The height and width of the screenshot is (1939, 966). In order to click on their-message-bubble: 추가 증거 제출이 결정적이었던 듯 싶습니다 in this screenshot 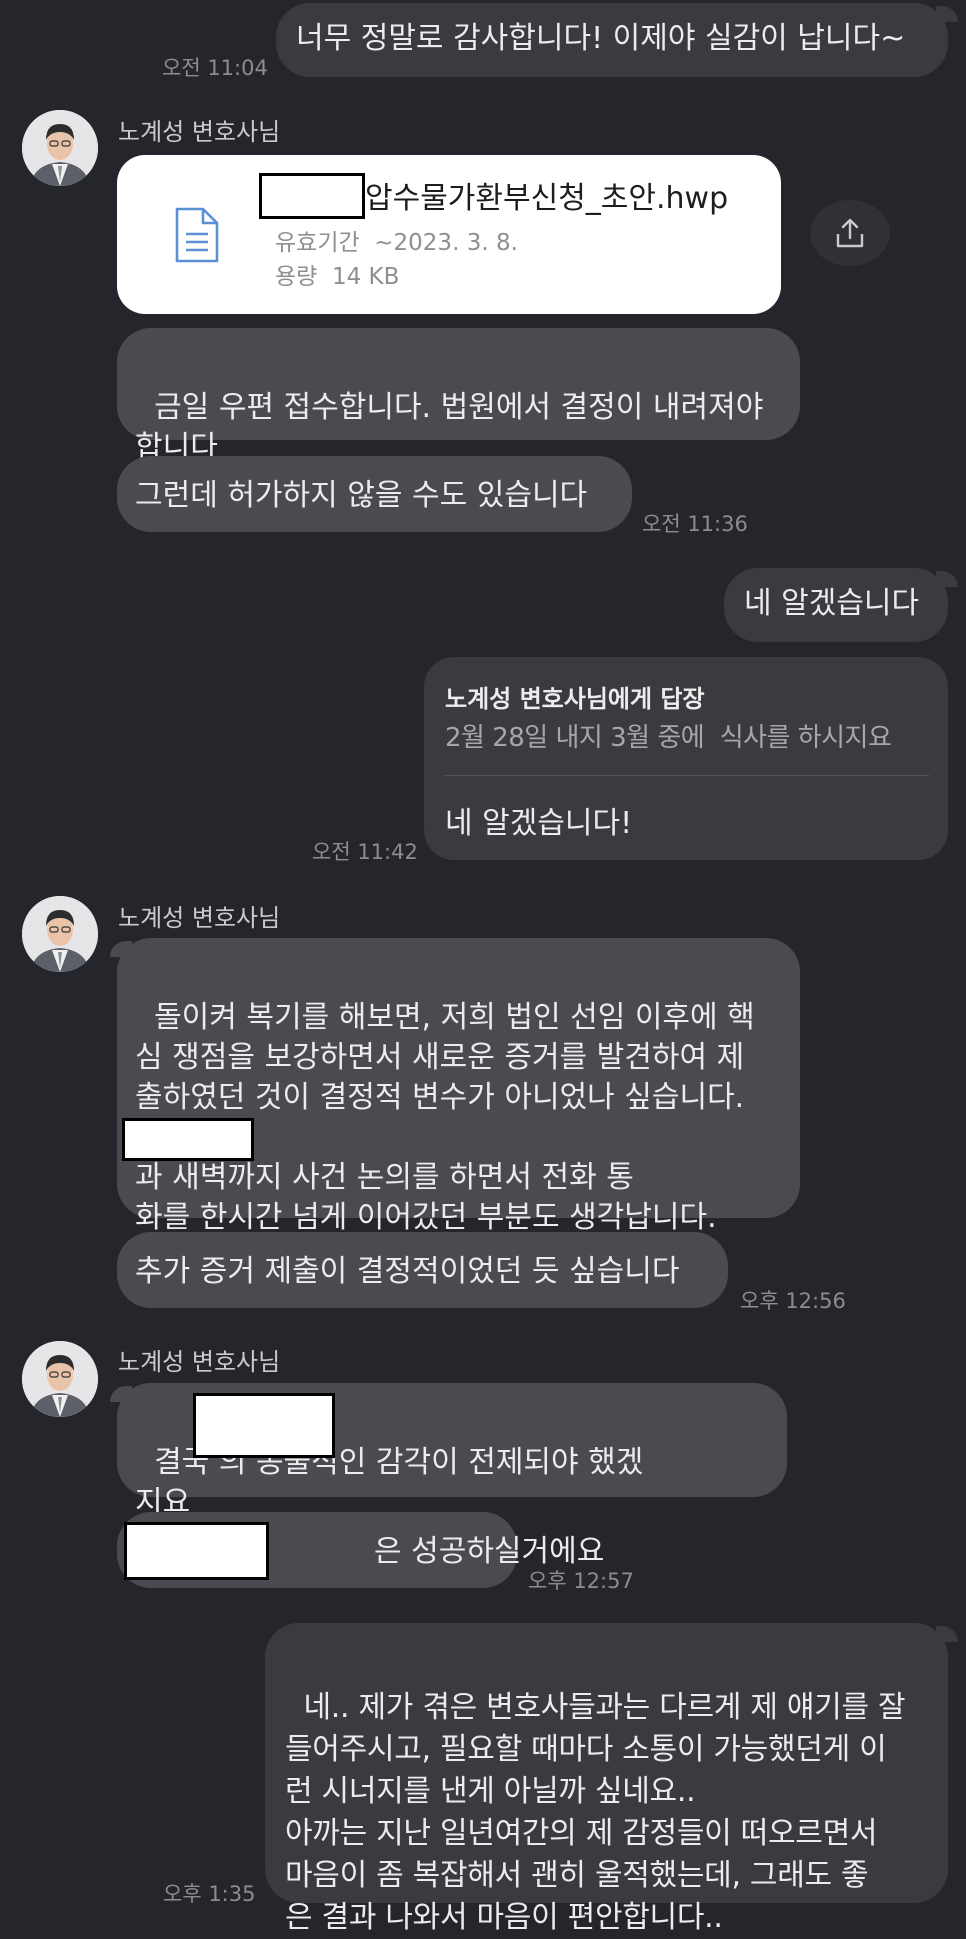, I will do `click(422, 1270)`.